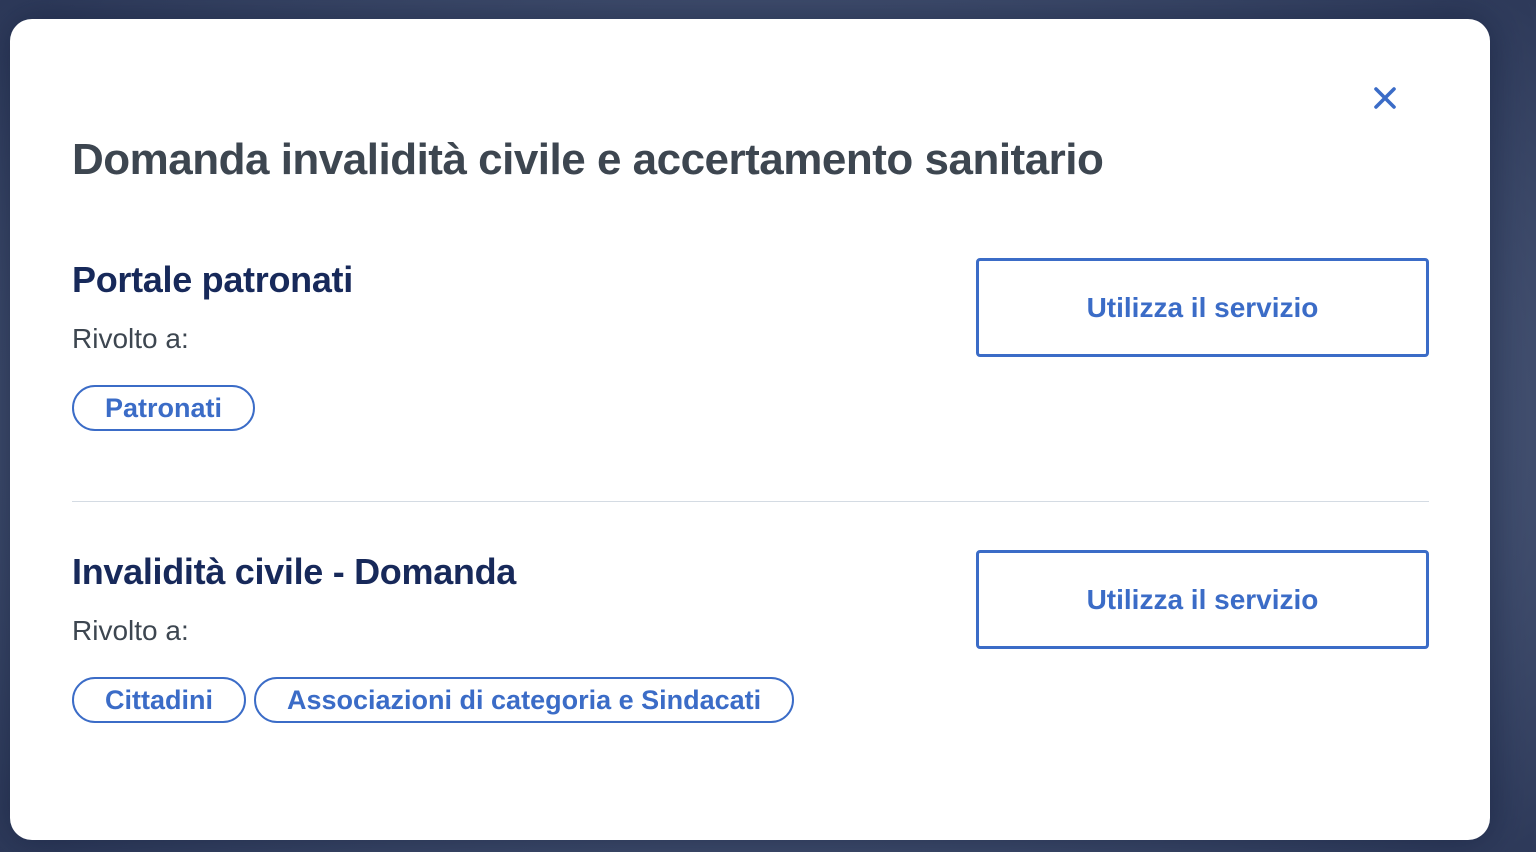 The width and height of the screenshot is (1536, 852). Describe the element at coordinates (750, 408) in the screenshot. I see `audience-tags: Patronati` at that location.